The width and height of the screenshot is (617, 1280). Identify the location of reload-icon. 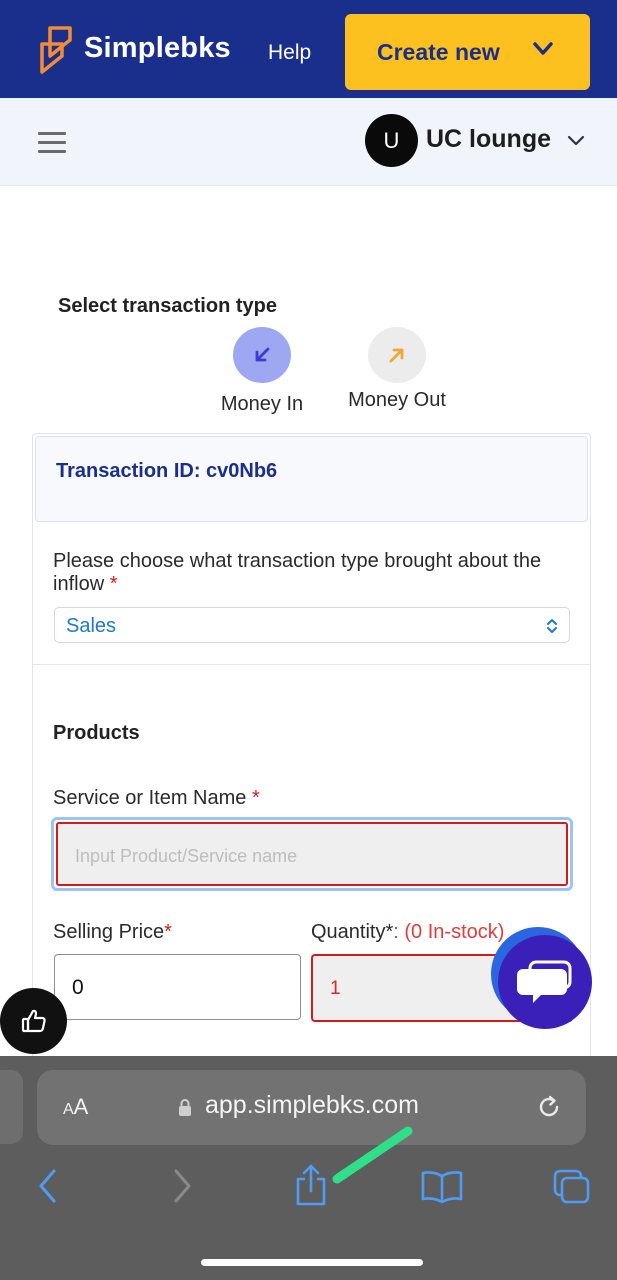
(549, 1107).